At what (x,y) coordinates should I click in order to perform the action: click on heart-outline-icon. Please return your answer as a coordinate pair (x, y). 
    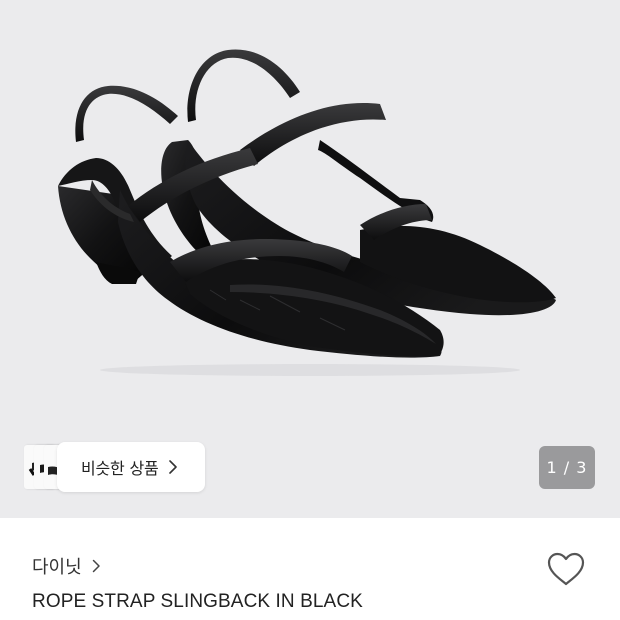
    Looking at the image, I should click on (566, 569).